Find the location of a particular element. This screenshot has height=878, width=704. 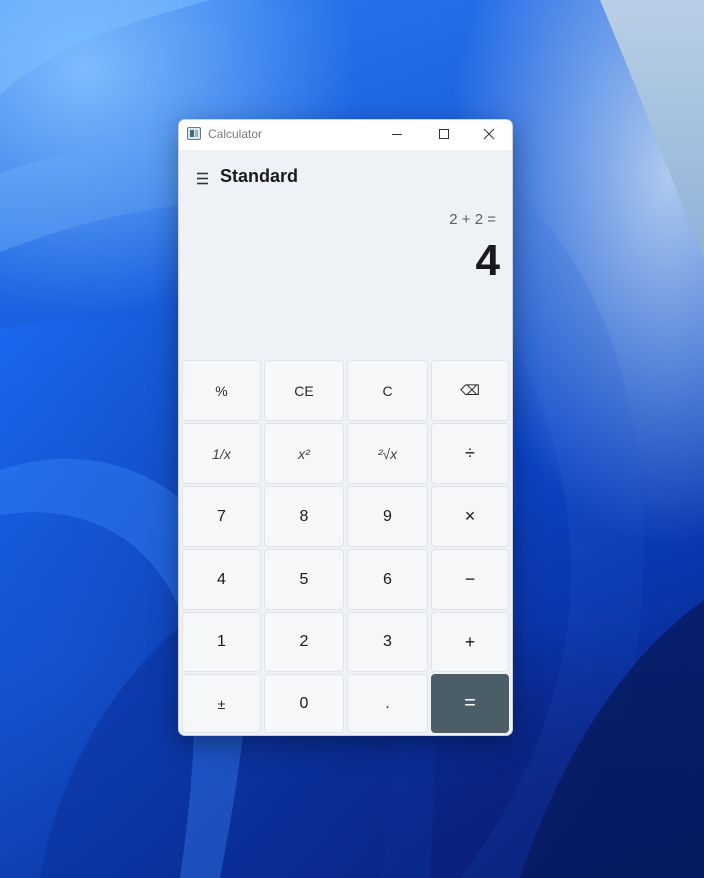

maximize-button is located at coordinates (444, 135).